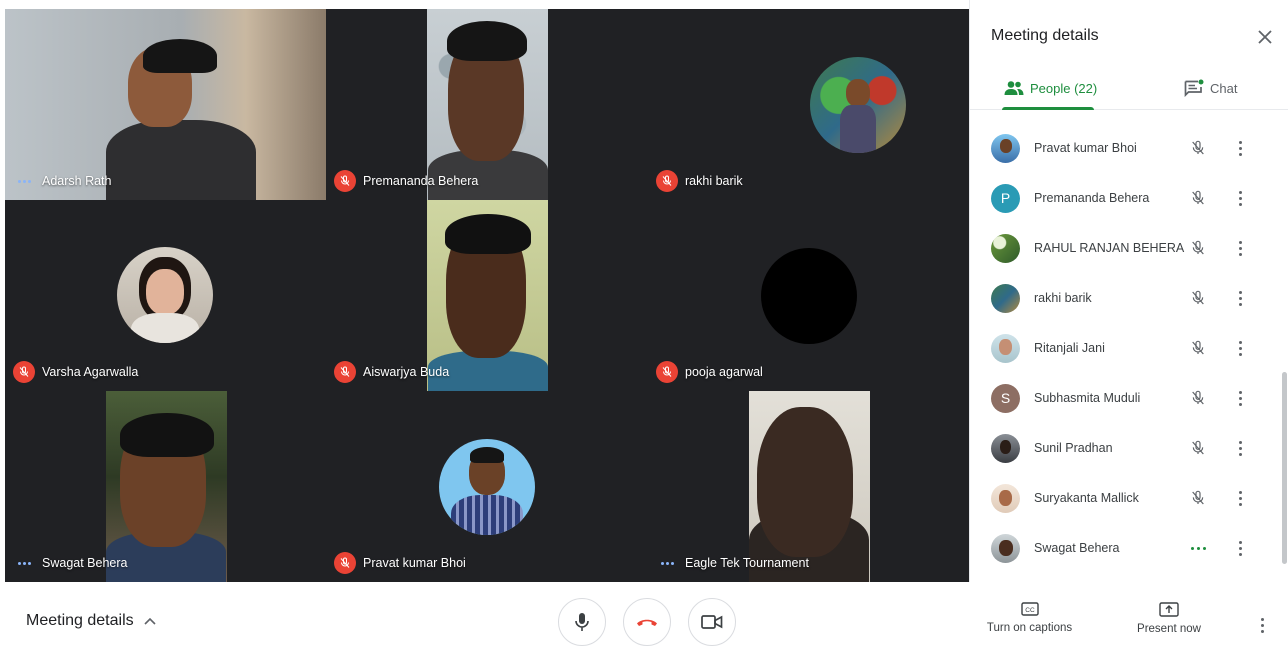 The width and height of the screenshot is (1288, 653). I want to click on participant-name-plate: Swagat Behera, so click(70, 563).